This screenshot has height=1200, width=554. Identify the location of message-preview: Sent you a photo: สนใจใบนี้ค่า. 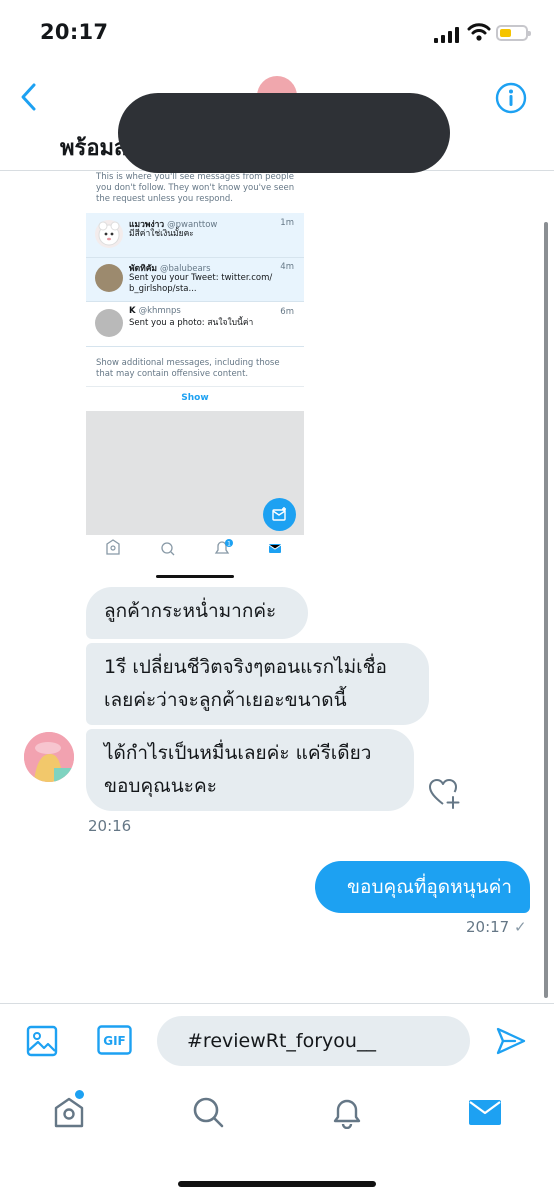
(191, 323).